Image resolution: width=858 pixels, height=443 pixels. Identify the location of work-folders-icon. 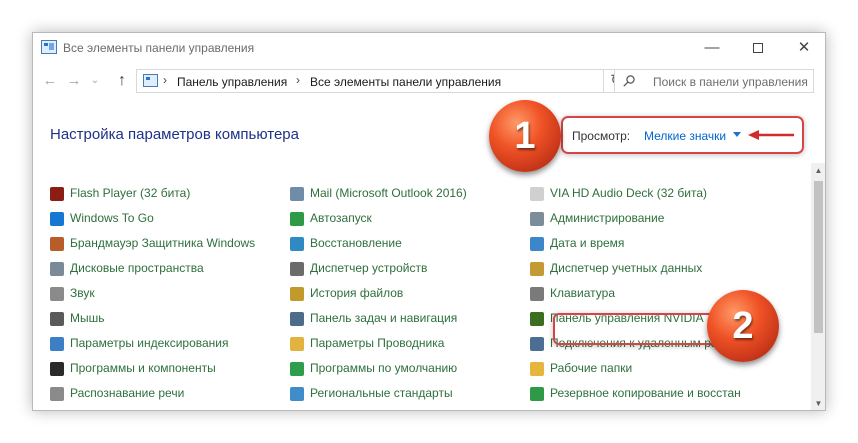
(537, 369).